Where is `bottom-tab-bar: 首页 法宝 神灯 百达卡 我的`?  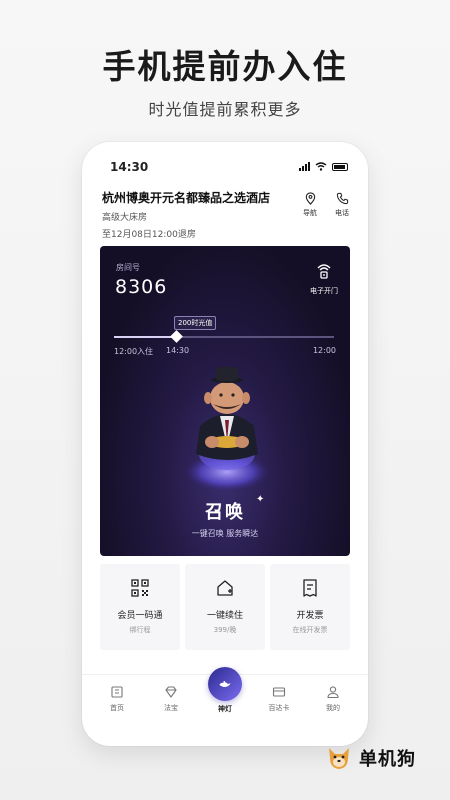 bottom-tab-bar: 首页 法宝 神灯 百达卡 我的 is located at coordinates (225, 695).